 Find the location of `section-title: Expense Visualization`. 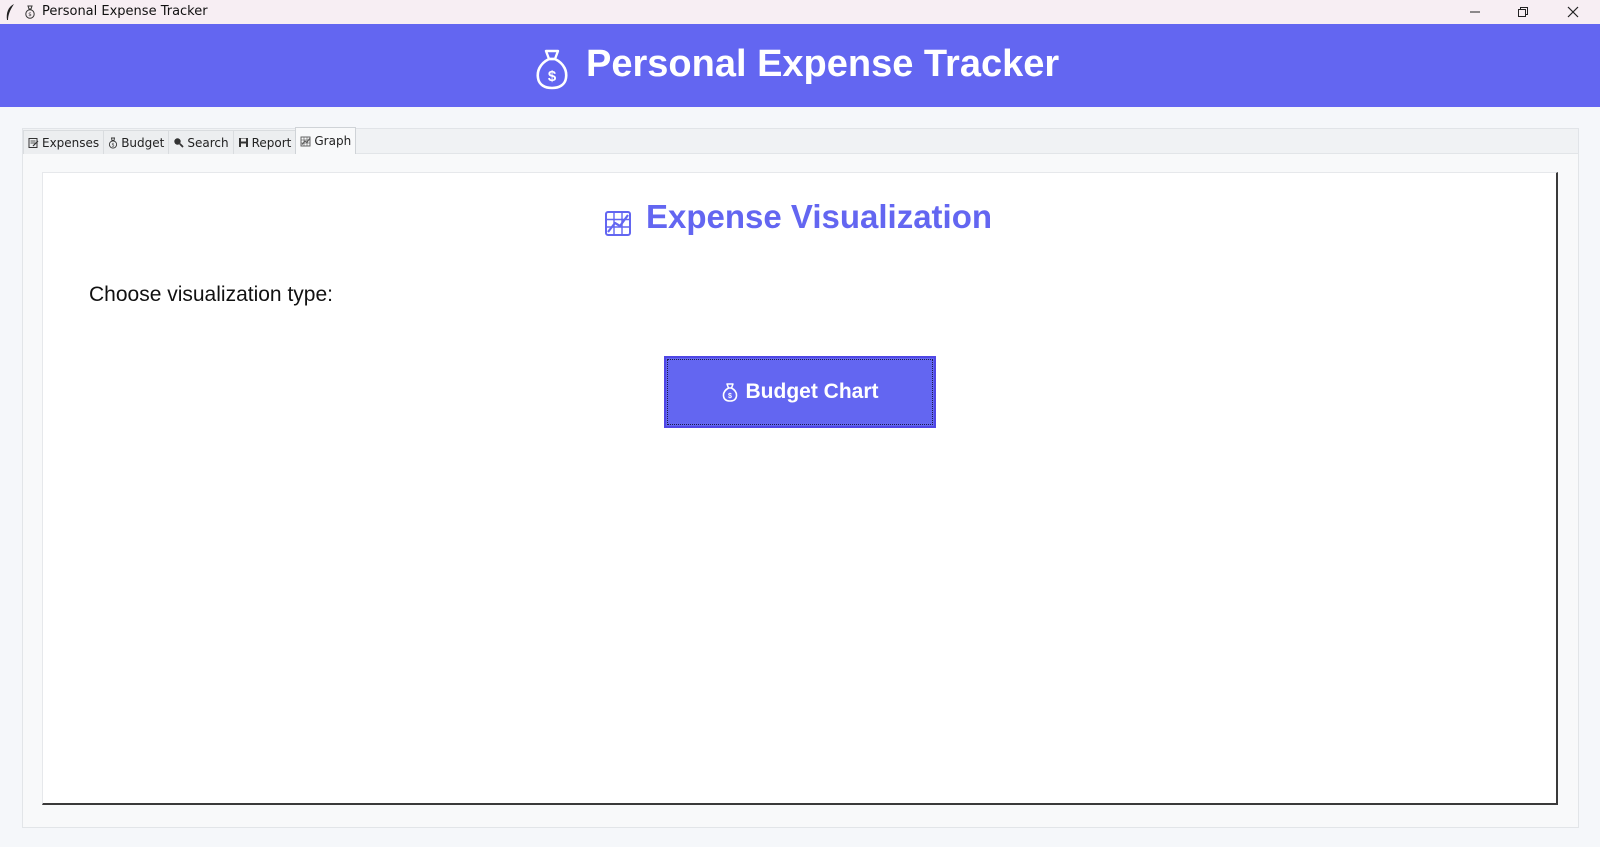

section-title: Expense Visualization is located at coordinates (819, 216).